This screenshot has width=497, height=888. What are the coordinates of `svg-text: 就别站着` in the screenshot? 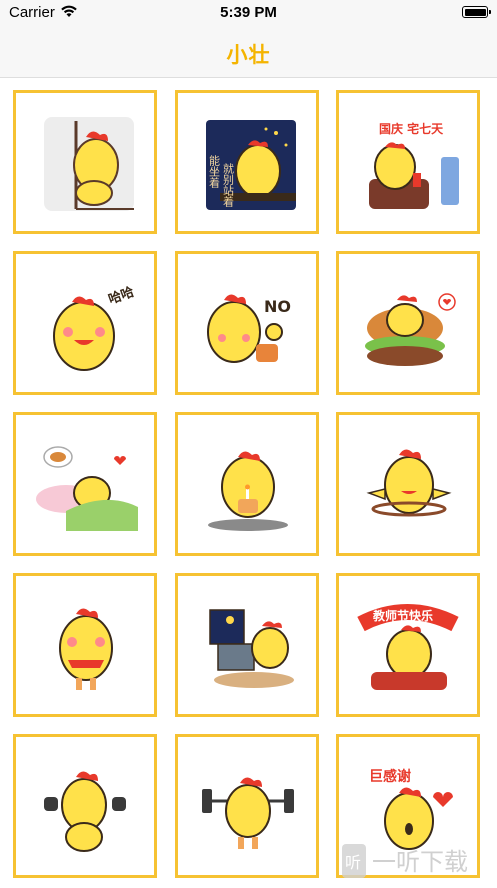 It's located at (228, 185).